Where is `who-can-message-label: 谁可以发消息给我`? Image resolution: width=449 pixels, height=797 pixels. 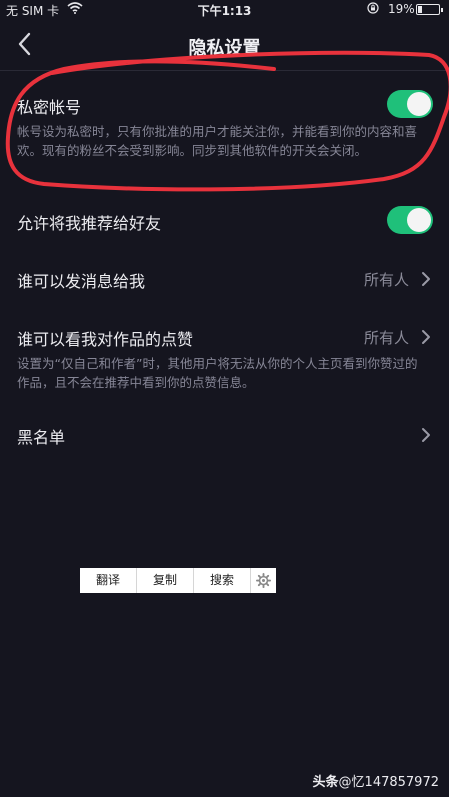 who-can-message-label: 谁可以发消息给我 is located at coordinates (81, 281).